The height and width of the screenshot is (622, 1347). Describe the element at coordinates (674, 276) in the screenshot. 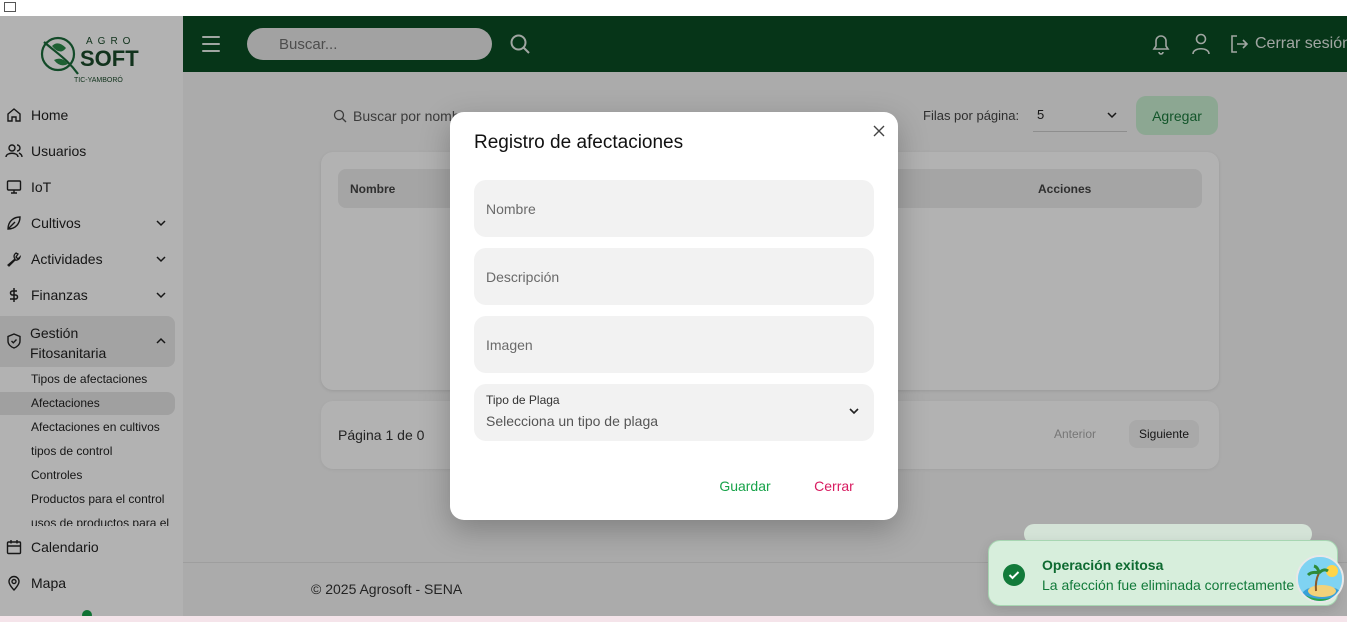

I see `descripcion-field` at that location.